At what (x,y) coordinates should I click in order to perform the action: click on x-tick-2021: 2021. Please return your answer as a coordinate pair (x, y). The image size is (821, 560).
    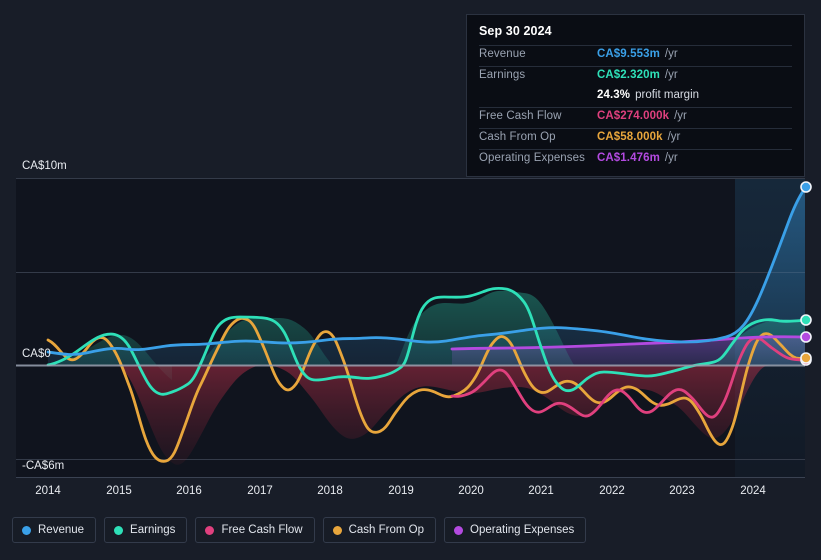
    Looking at the image, I should click on (541, 491).